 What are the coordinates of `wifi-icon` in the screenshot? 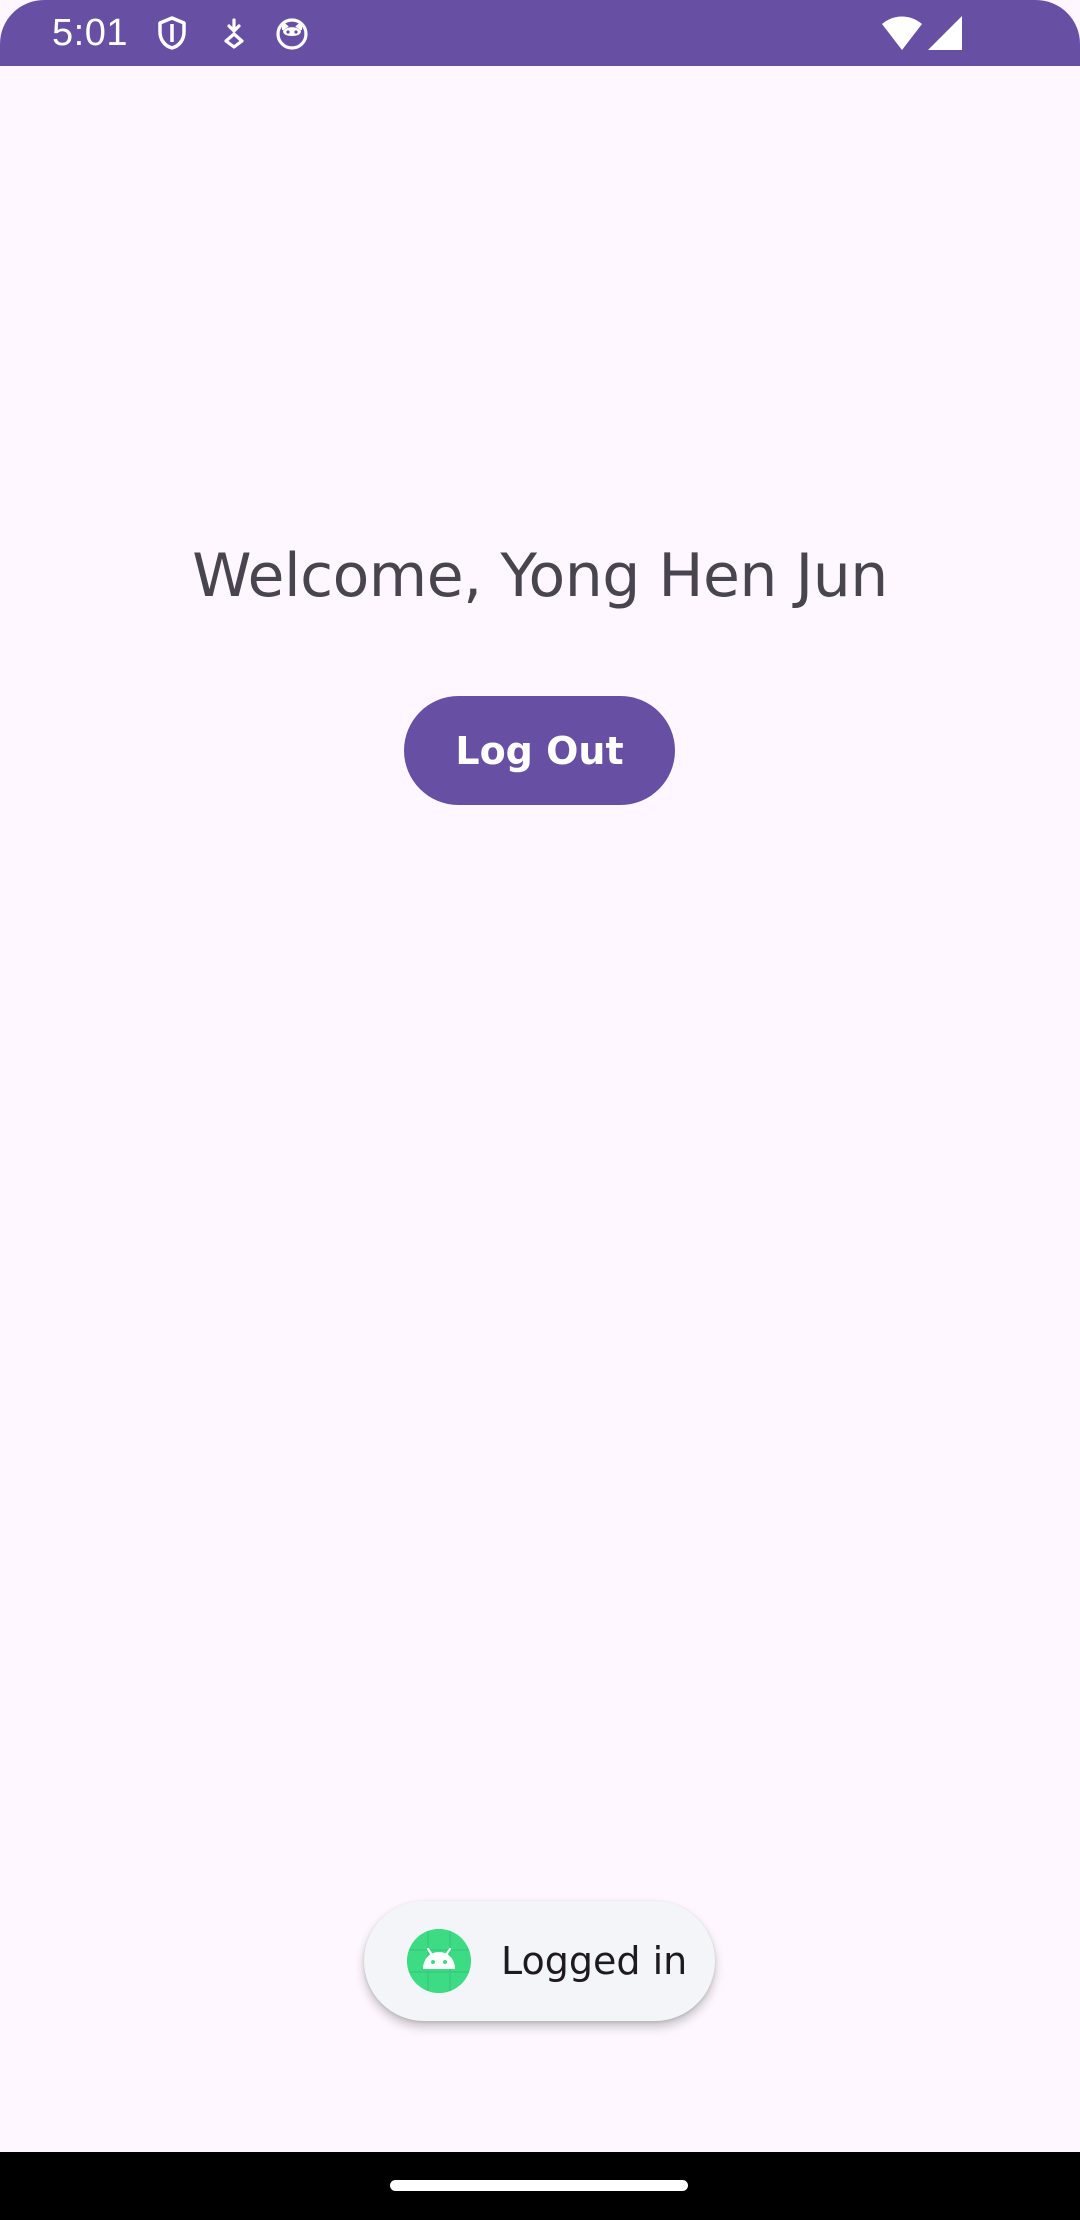 It's located at (902, 33).